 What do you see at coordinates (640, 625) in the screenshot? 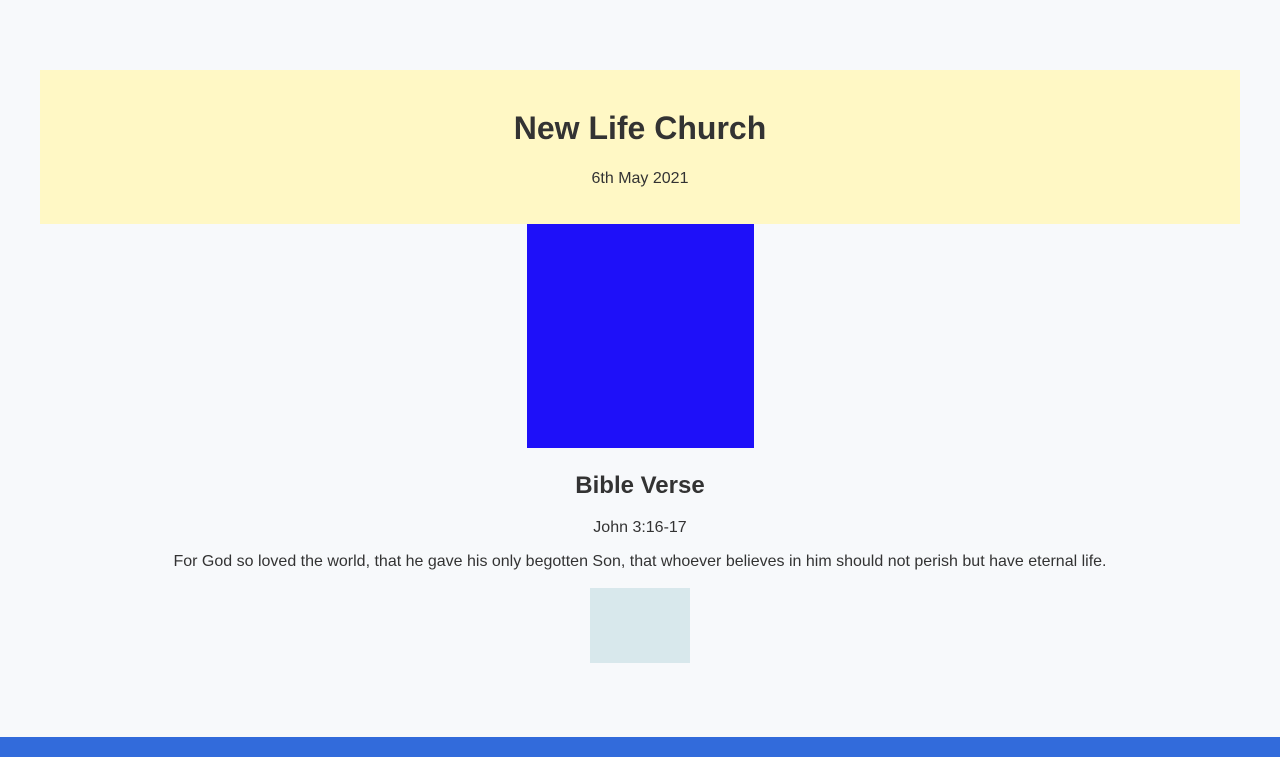
I see `verse-image` at bounding box center [640, 625].